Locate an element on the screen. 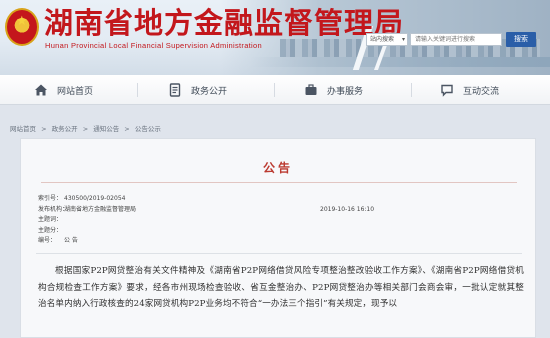 The height and width of the screenshot is (338, 550). nav-item-label: 互动交流 is located at coordinates (481, 91).